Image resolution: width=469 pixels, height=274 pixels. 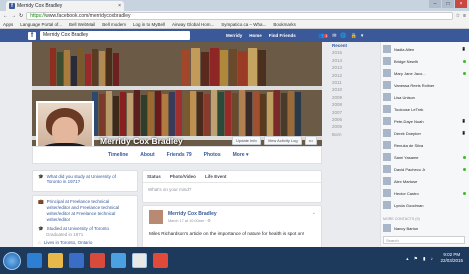 I want to click on browser-tab: f Merridy Cox Bradley ×, so click(x=65, y=6).